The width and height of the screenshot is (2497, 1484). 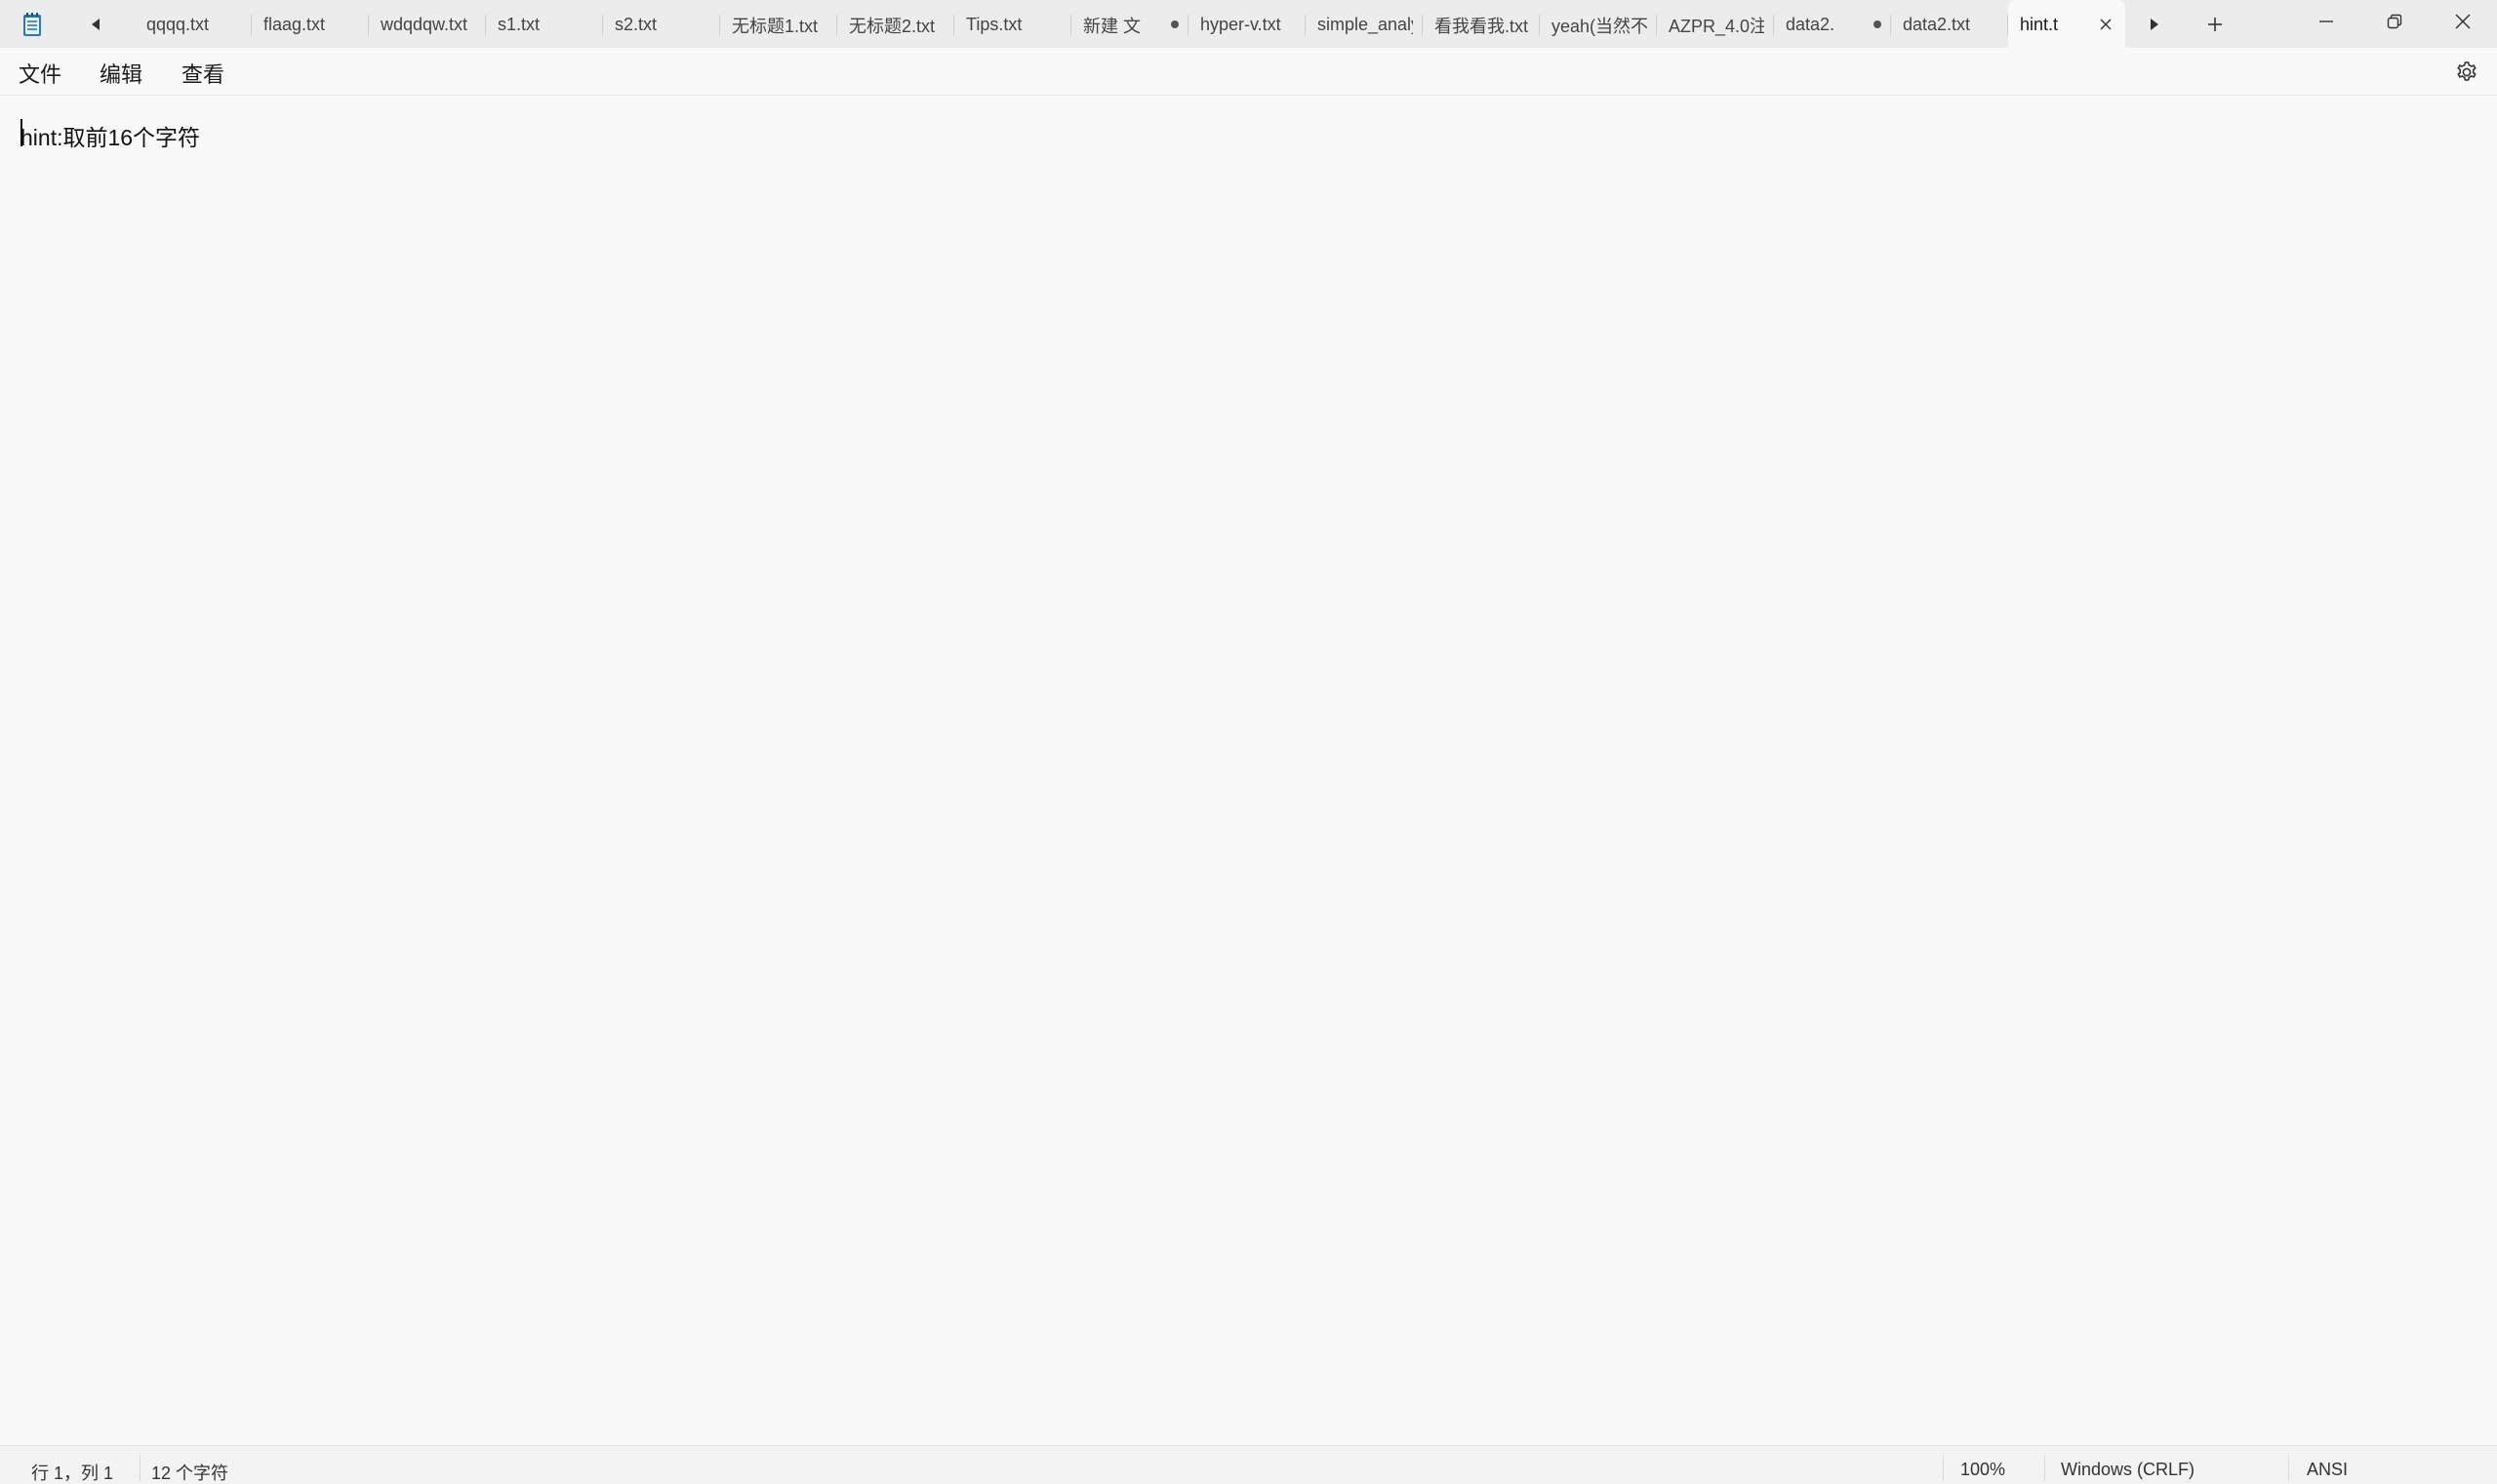 I want to click on menu-file: 文件, so click(x=40, y=73).